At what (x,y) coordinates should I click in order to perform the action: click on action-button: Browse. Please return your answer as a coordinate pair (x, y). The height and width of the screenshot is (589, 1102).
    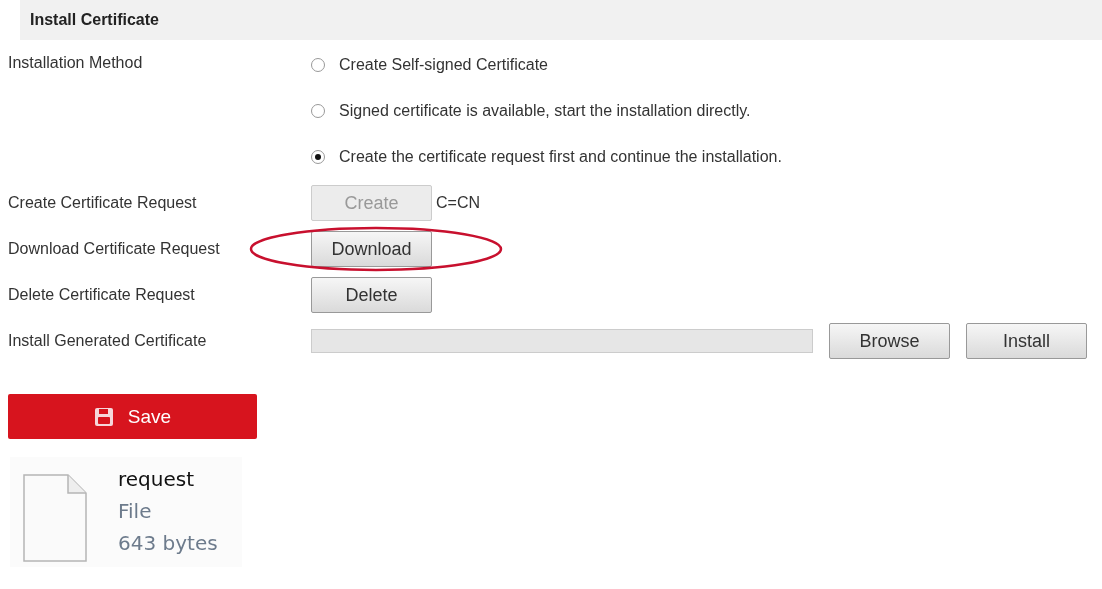
    Looking at the image, I should click on (889, 341).